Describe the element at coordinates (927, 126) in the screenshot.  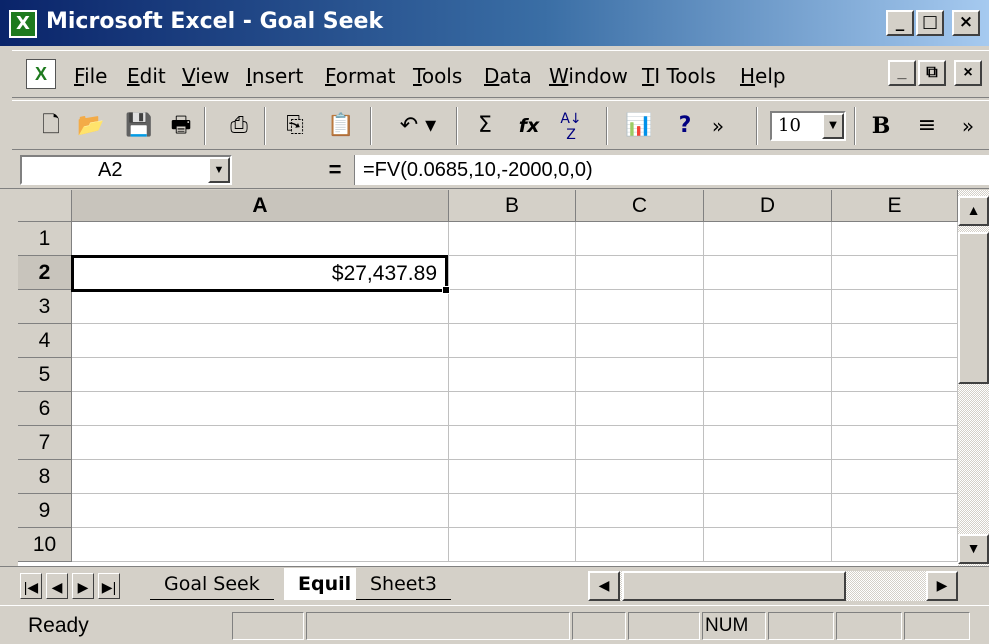
I see `center-align-icon: ≡` at that location.